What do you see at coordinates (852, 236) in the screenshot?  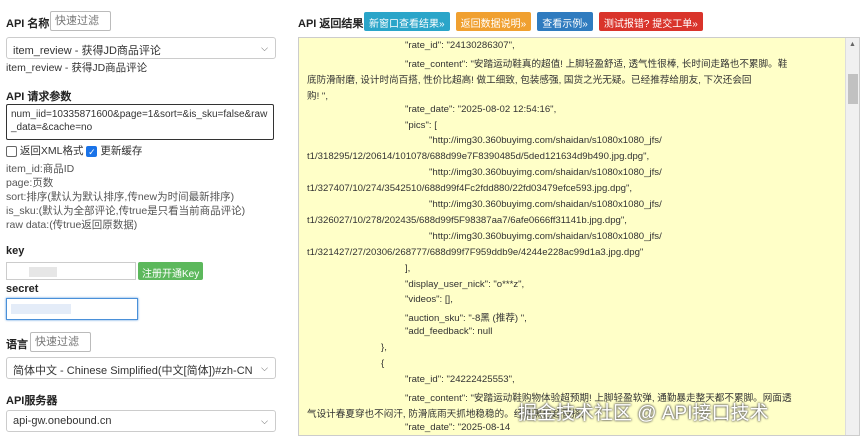 I see `scrollbar: ▲` at bounding box center [852, 236].